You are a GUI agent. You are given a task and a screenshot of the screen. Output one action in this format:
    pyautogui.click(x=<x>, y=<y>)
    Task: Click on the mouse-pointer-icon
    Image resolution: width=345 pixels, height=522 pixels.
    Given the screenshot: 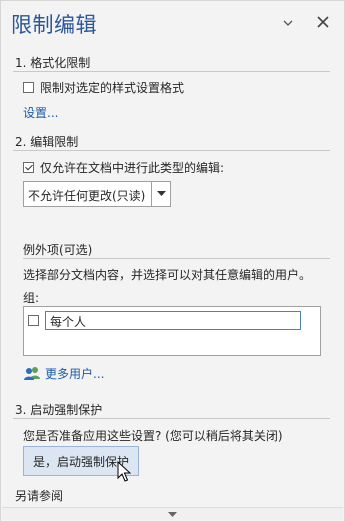 What is the action you would take?
    pyautogui.click(x=124, y=471)
    